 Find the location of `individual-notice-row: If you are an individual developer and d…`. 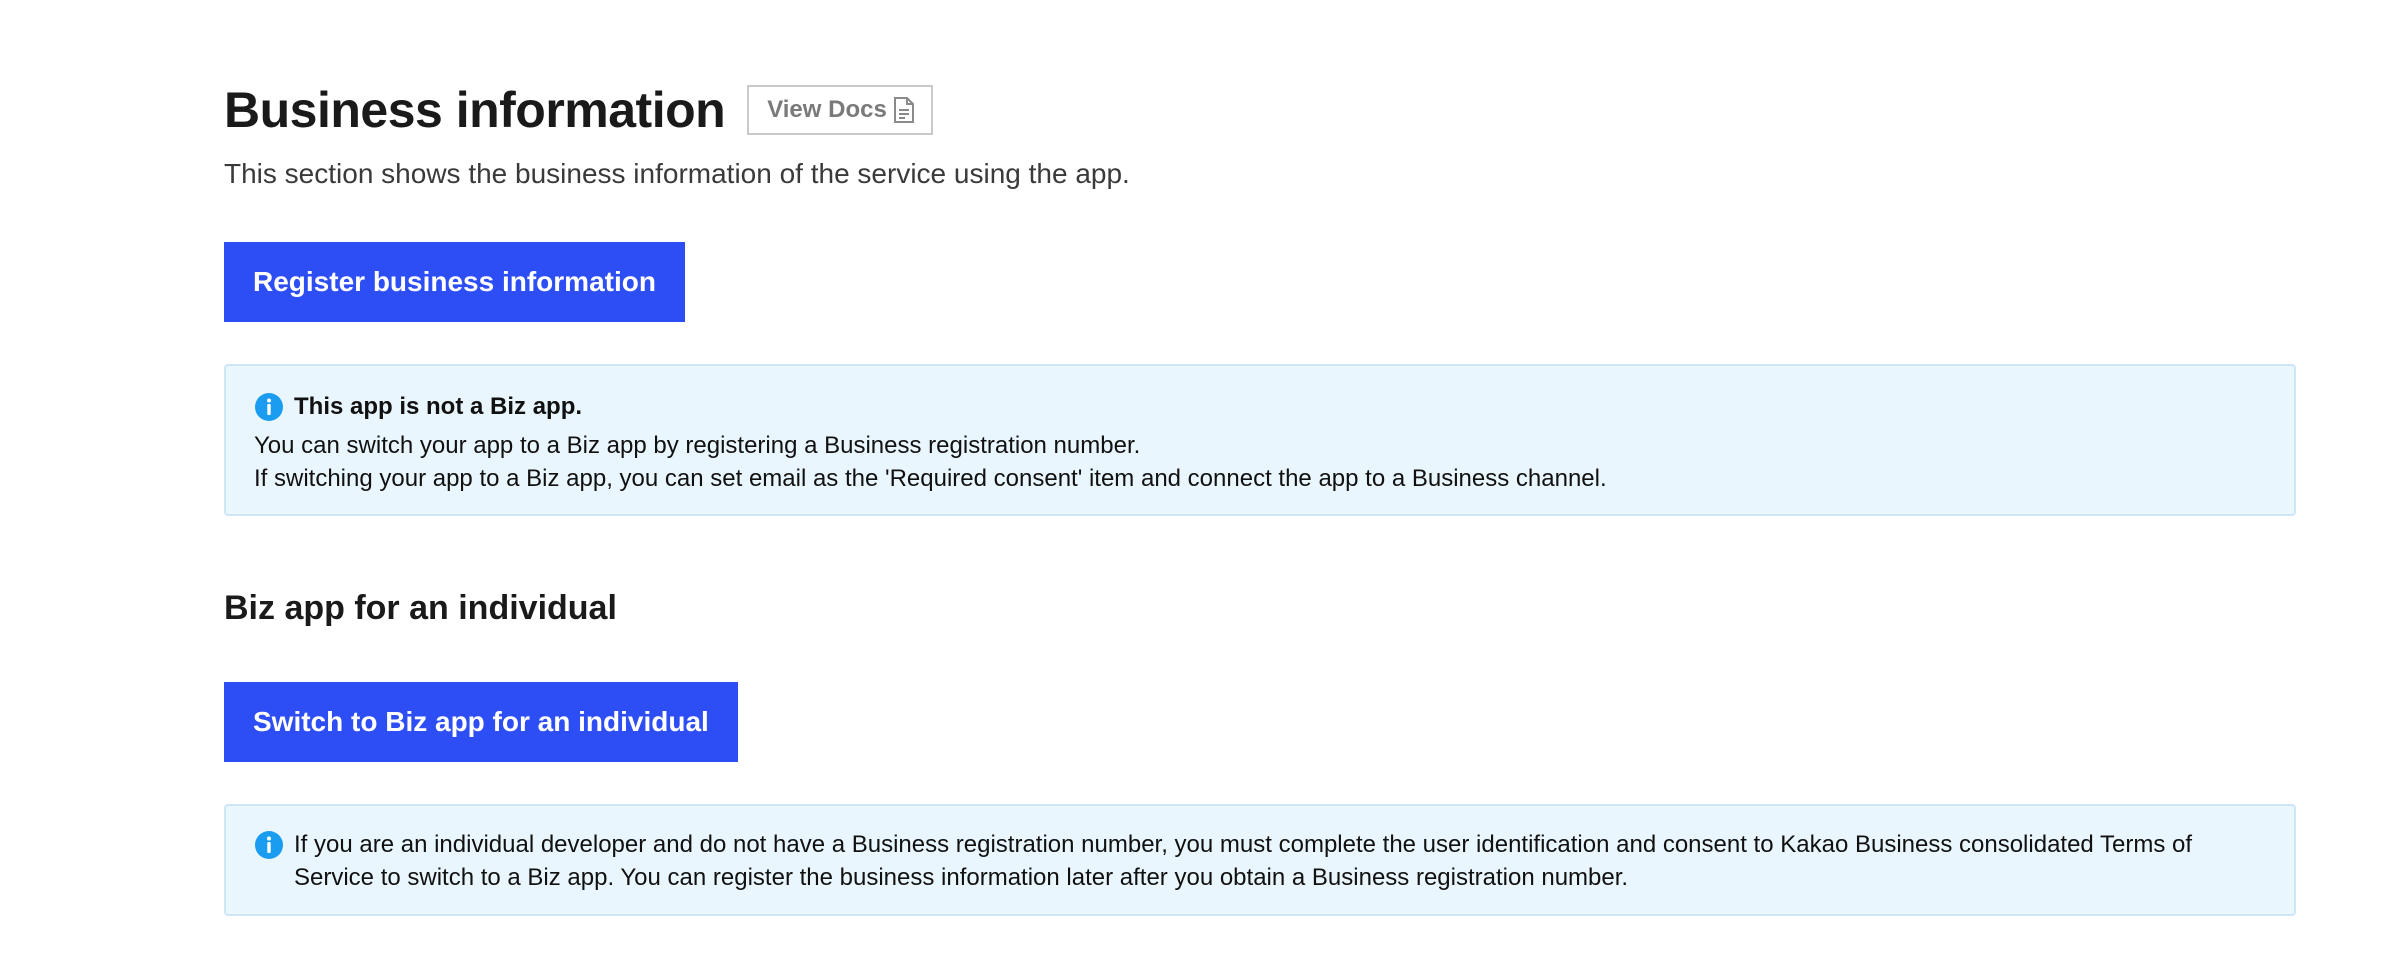

individual-notice-row: If you are an individual developer and d… is located at coordinates (1260, 861).